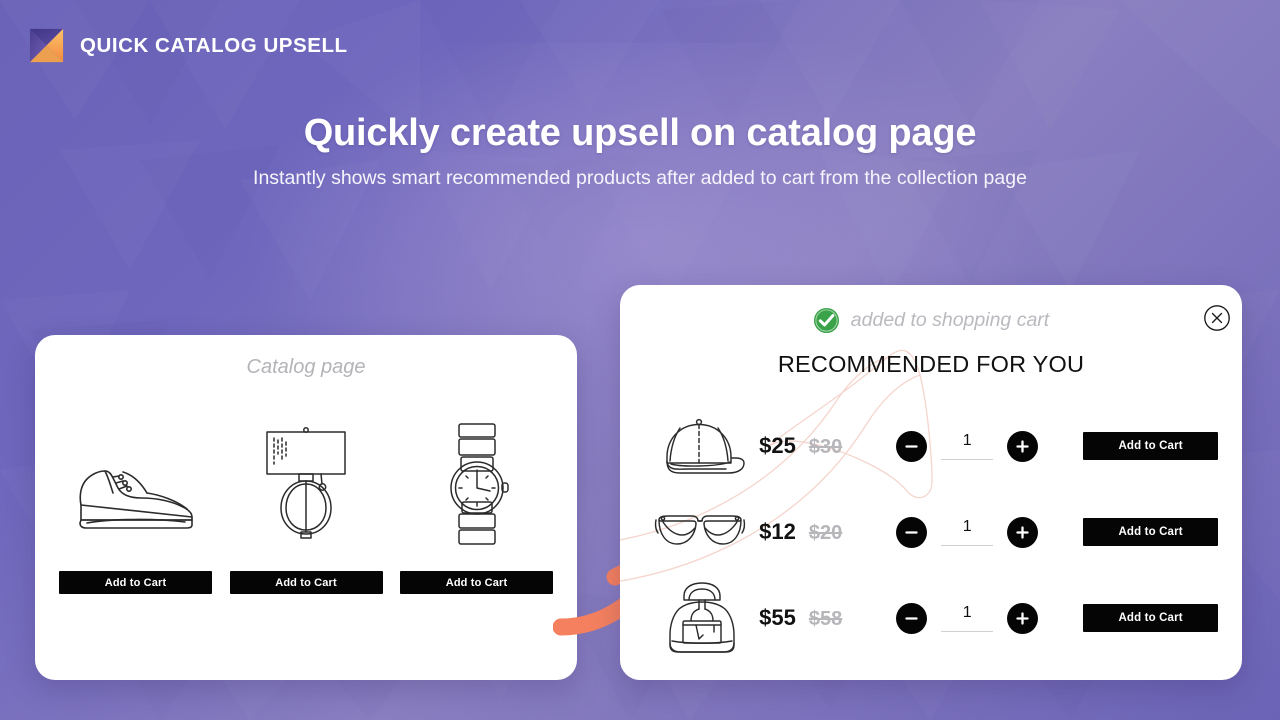 This screenshot has height=720, width=1280. What do you see at coordinates (931, 364) in the screenshot?
I see `recommended-heading: RECOMMENDED FOR YOU` at bounding box center [931, 364].